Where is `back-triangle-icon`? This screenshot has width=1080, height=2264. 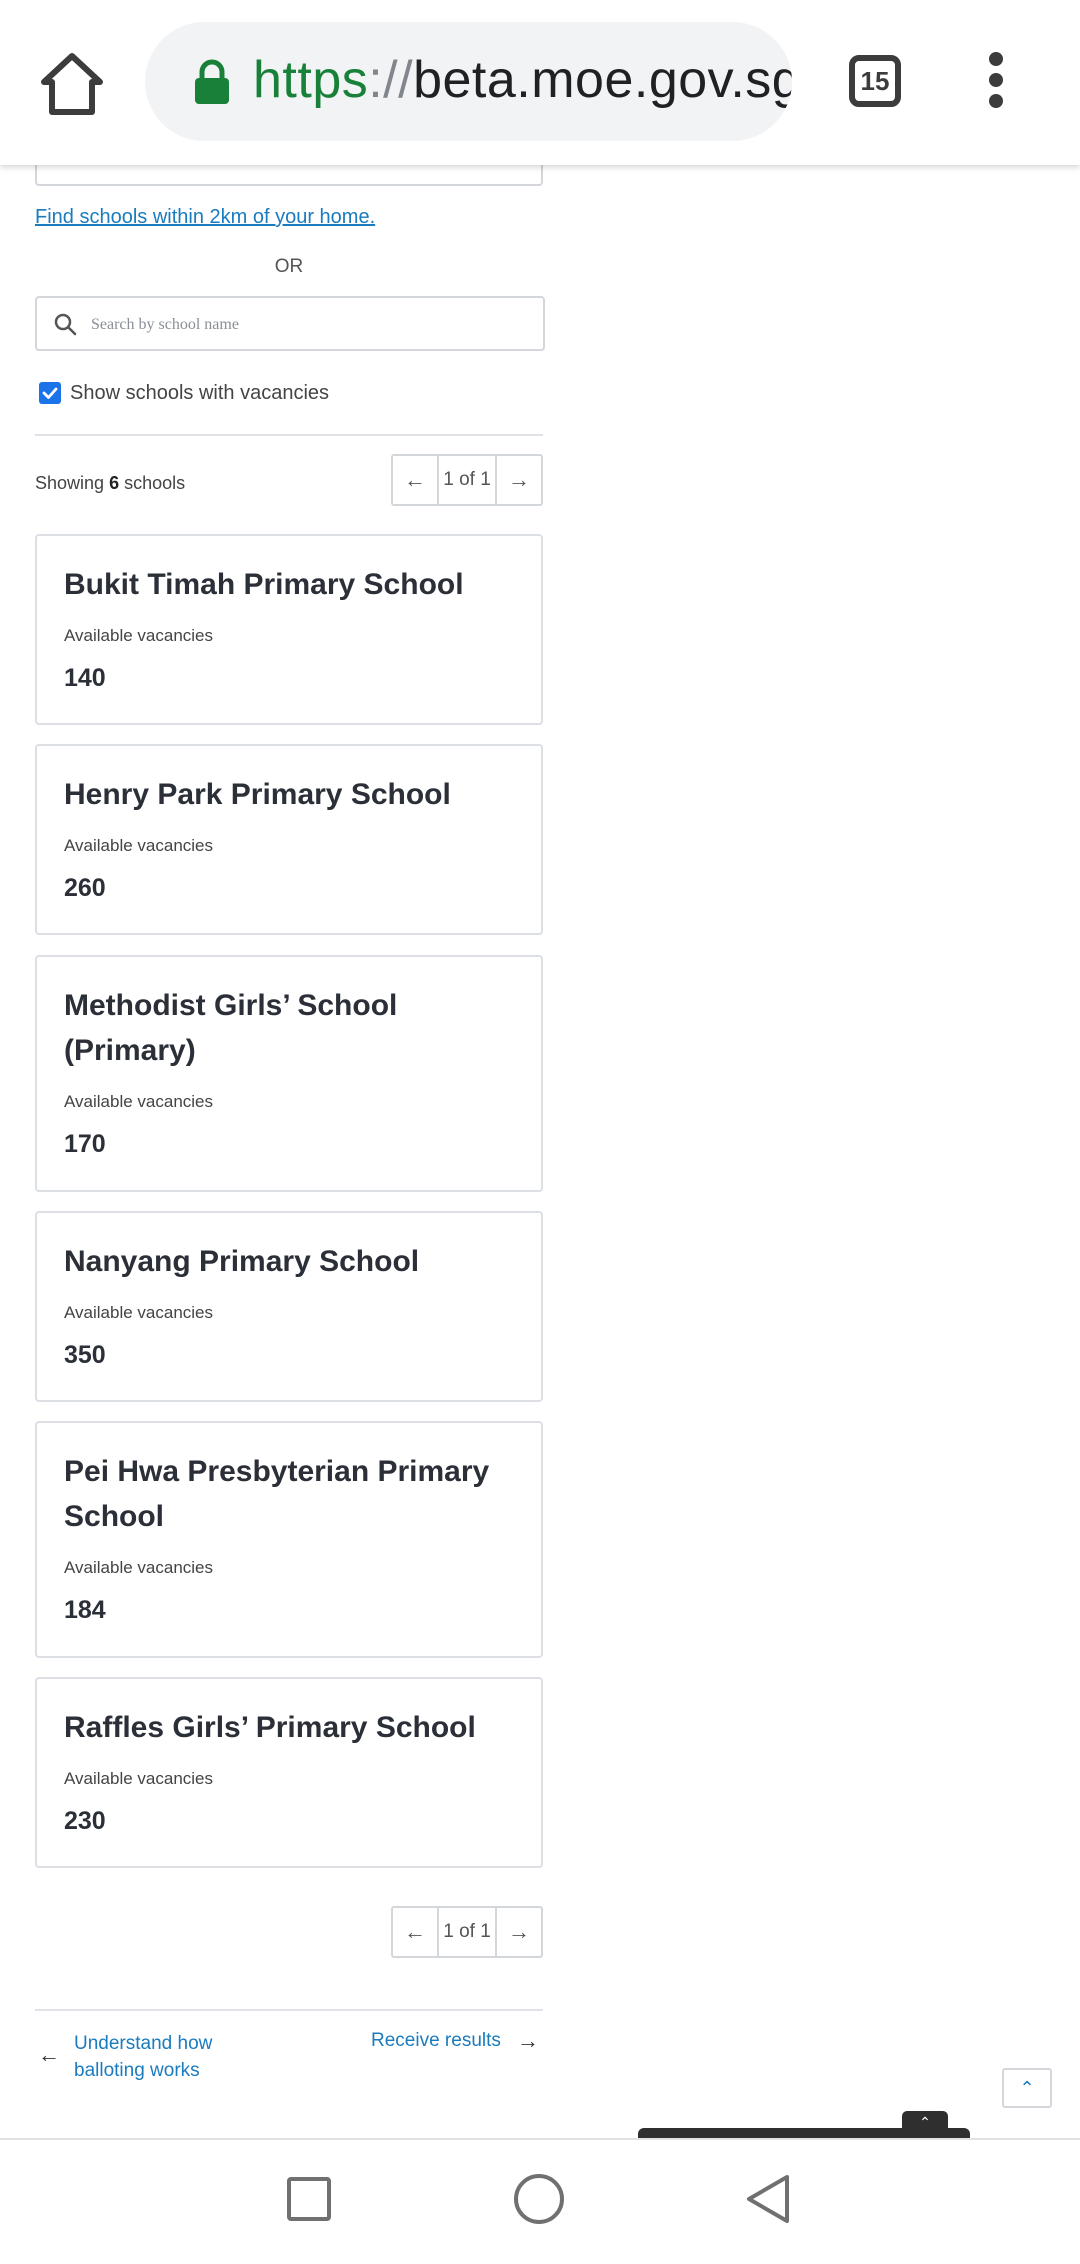
back-triangle-icon is located at coordinates (768, 2199).